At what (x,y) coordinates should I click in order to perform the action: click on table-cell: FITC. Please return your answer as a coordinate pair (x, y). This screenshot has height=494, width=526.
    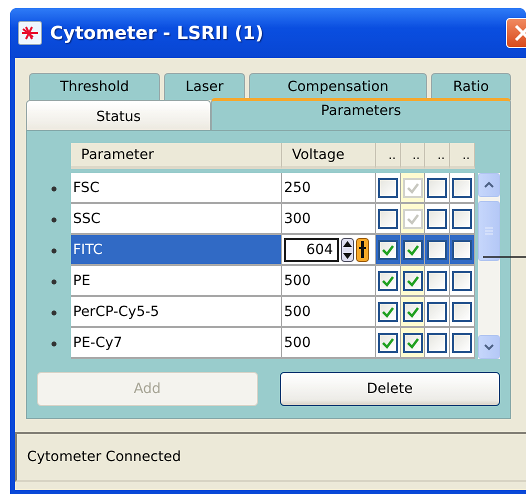
    Looking at the image, I should click on (176, 250).